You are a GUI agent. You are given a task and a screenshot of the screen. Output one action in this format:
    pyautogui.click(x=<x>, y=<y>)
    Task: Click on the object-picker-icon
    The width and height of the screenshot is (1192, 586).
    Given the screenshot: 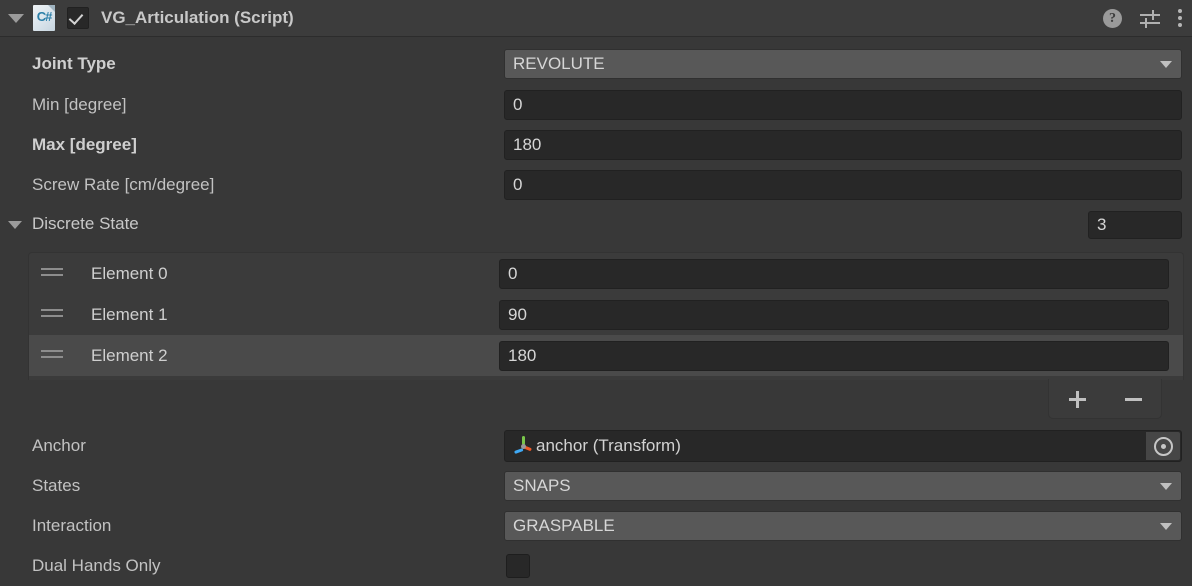 What is the action you would take?
    pyautogui.click(x=1163, y=446)
    